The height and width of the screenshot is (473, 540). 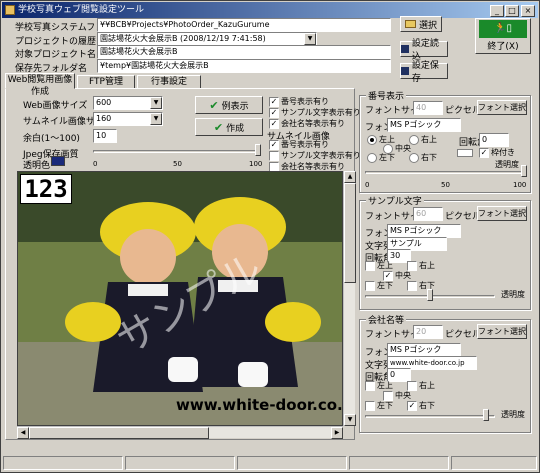 I want to click on status-bar, so click(x=270, y=463).